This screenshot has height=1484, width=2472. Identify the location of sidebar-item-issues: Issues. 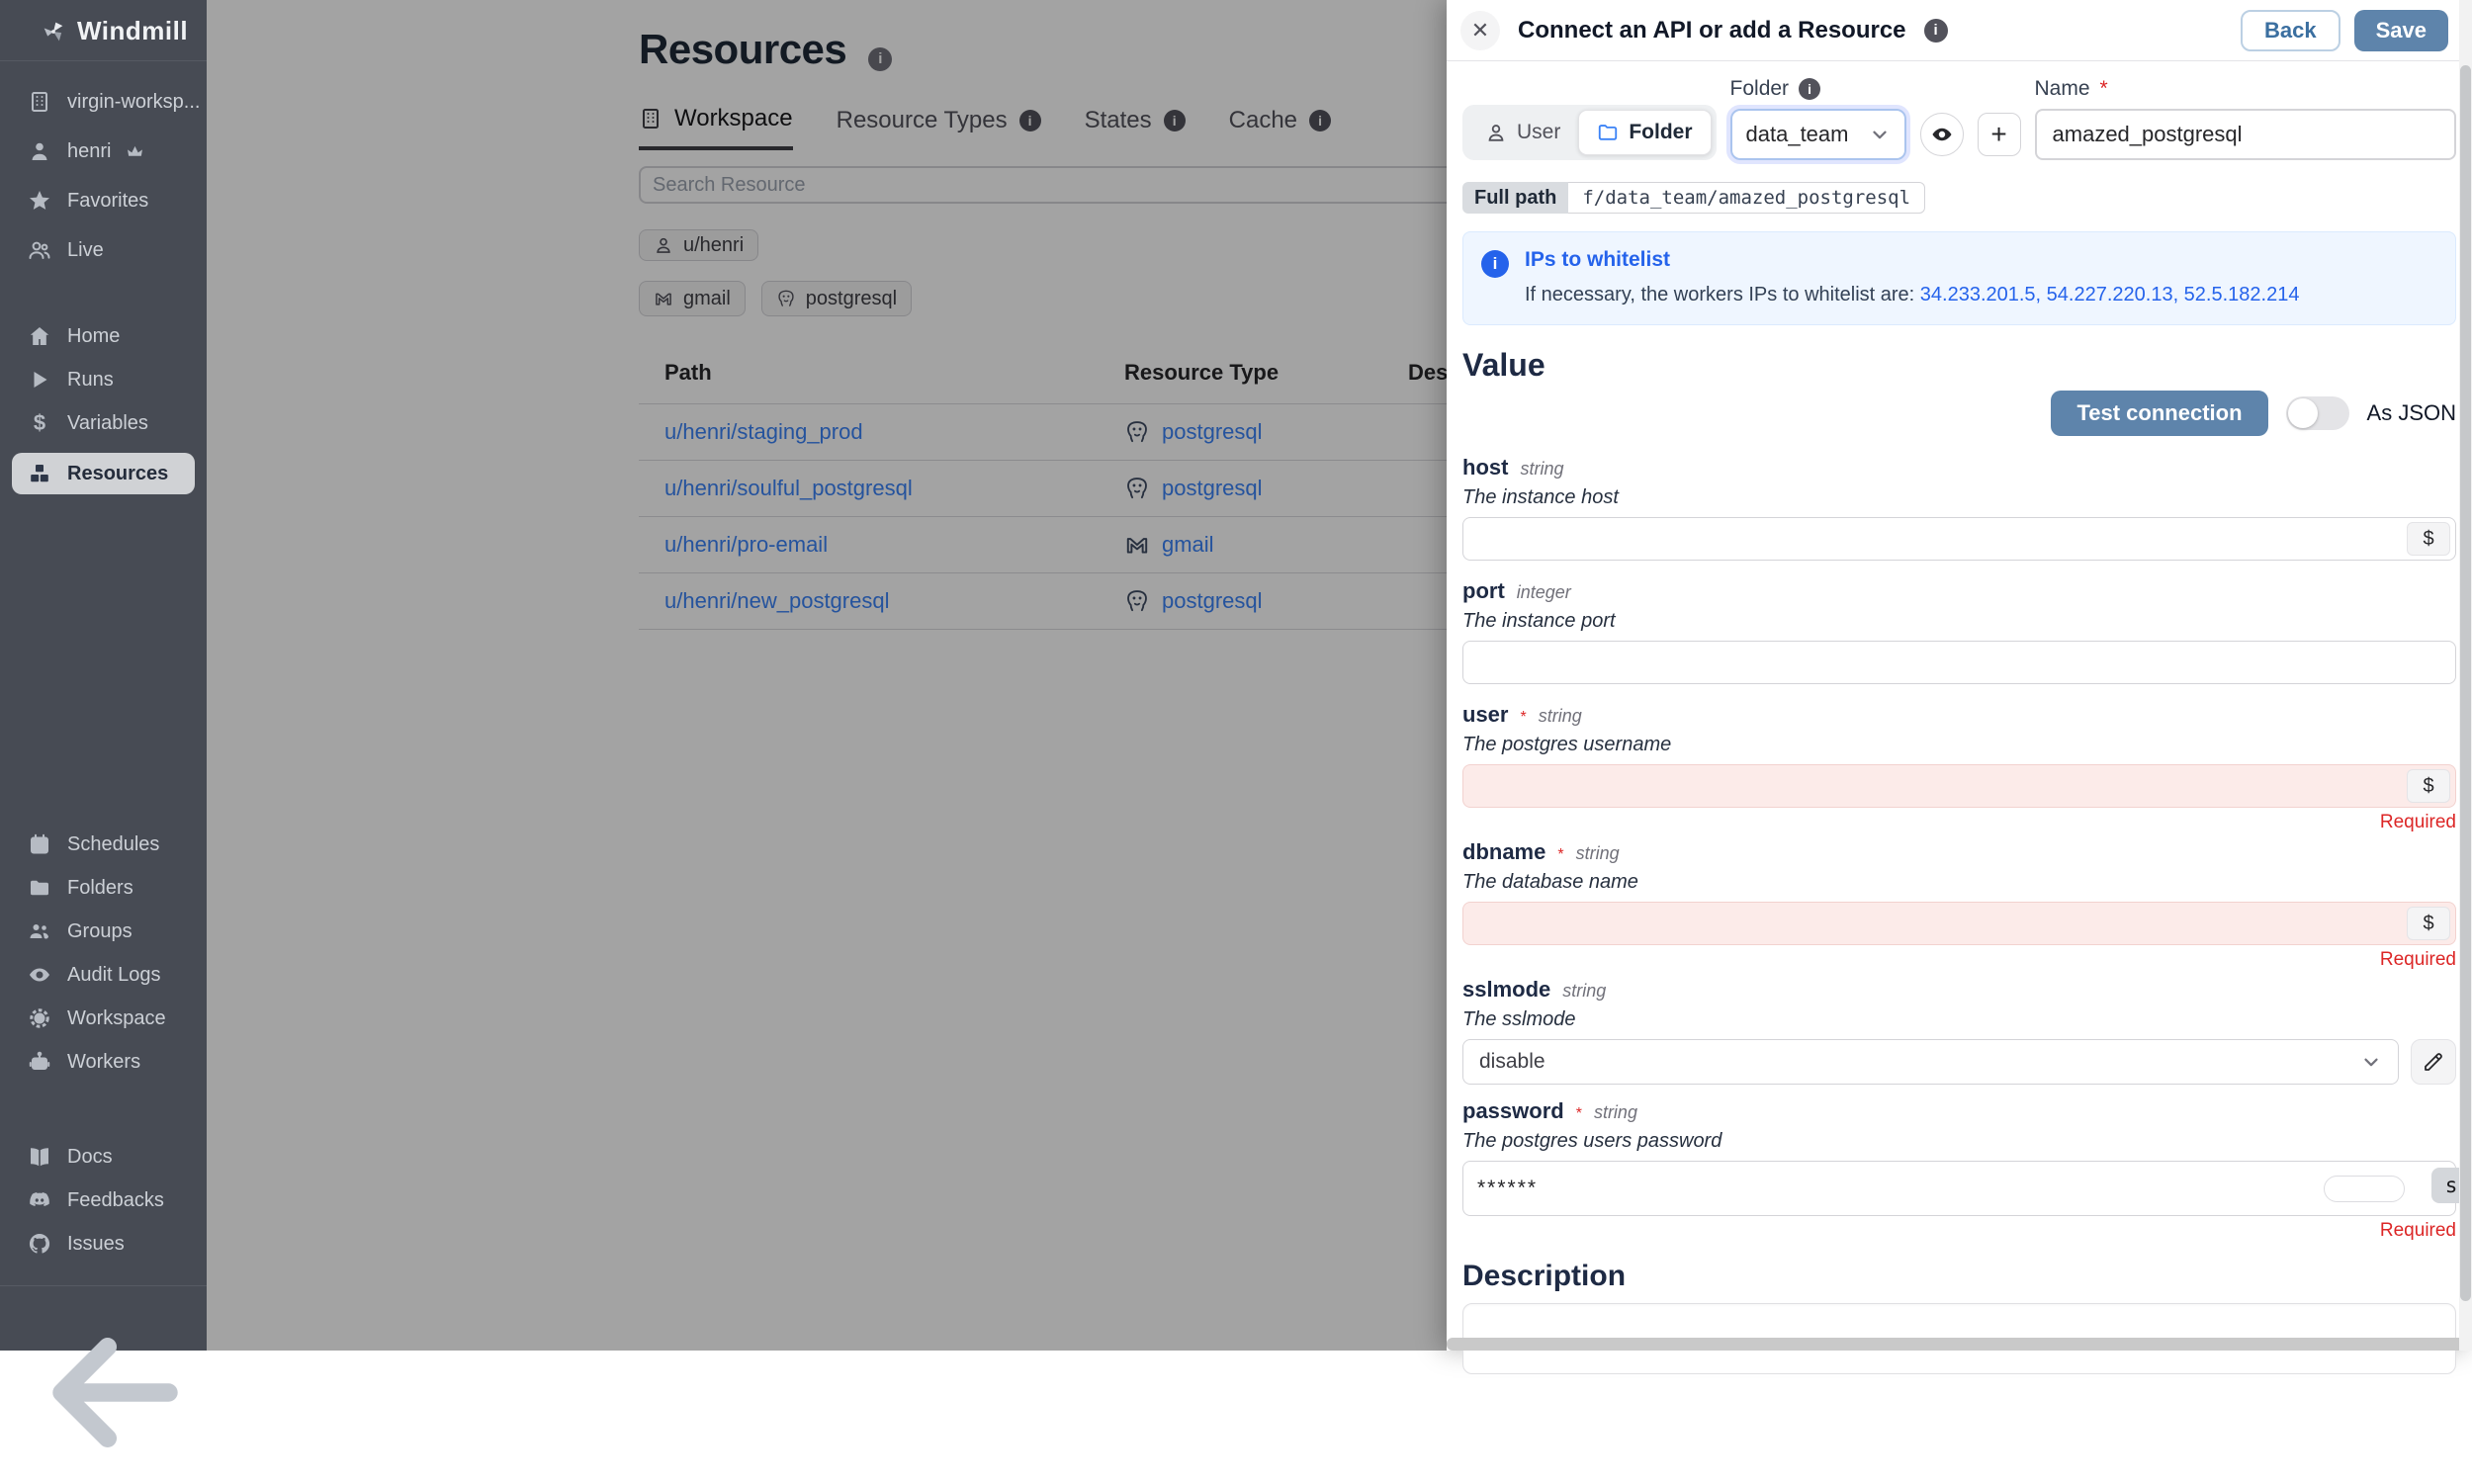
(103, 1244).